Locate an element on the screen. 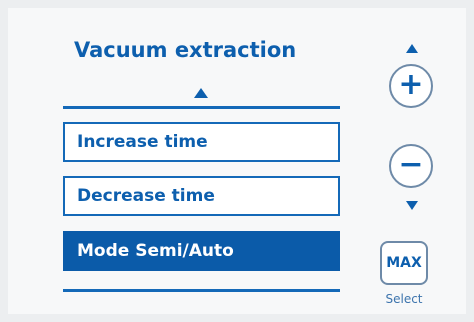 Image resolution: width=474 pixels, height=322 pixels. menu-top-divider is located at coordinates (201, 107).